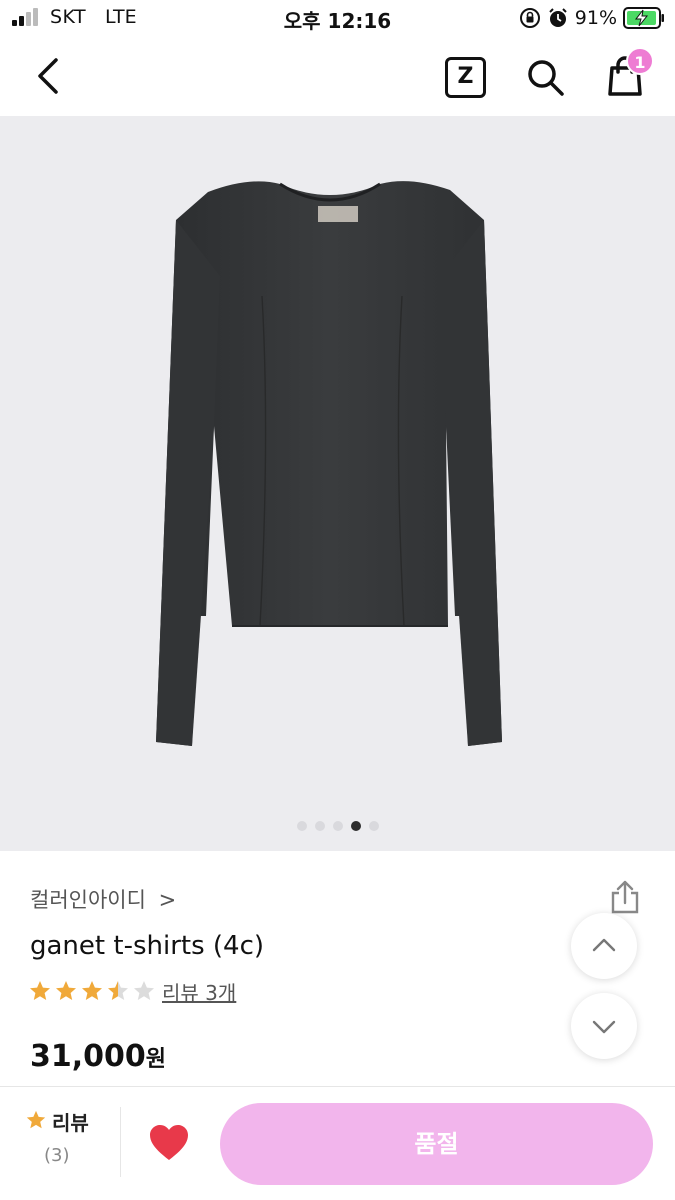 This screenshot has width=675, height=1200. What do you see at coordinates (355, 826) in the screenshot?
I see `gallery-dot-active` at bounding box center [355, 826].